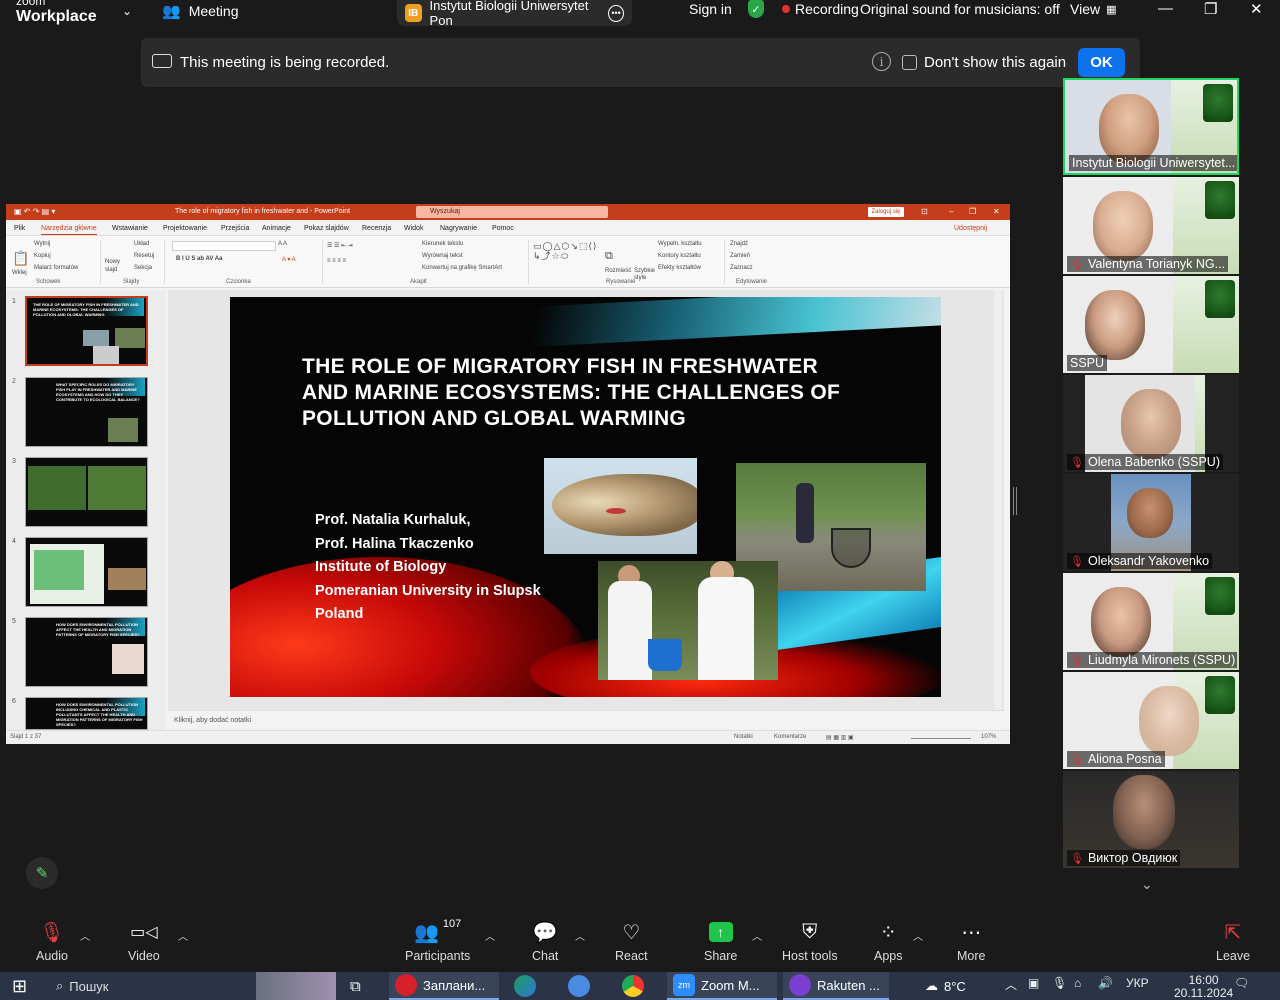 The height and width of the screenshot is (1000, 1280). What do you see at coordinates (56, 12) in the screenshot?
I see `zoom-logo: zoom Workplace` at bounding box center [56, 12].